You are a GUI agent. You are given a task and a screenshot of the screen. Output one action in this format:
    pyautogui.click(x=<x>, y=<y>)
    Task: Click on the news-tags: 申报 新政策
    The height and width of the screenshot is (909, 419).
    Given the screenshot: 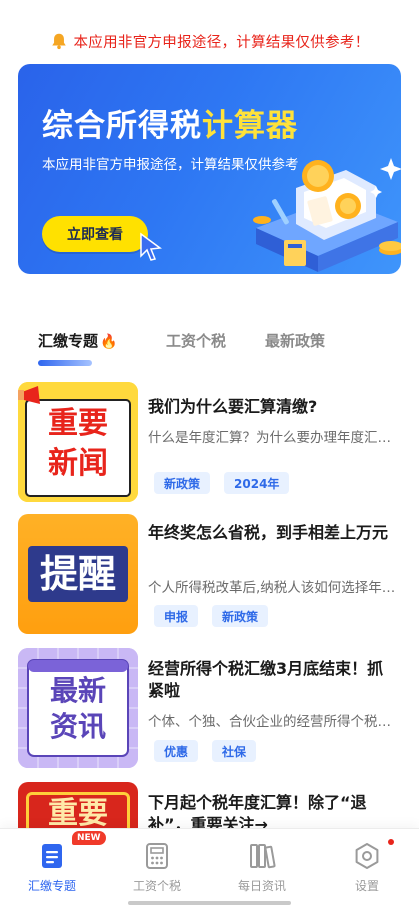 What is the action you would take?
    pyautogui.click(x=211, y=616)
    